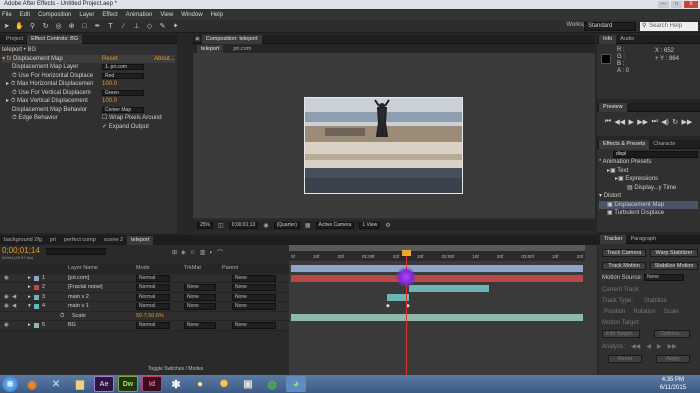  What do you see at coordinates (123, 109) in the screenshot?
I see `map-behavior-dropdown: Center Map` at bounding box center [123, 109].